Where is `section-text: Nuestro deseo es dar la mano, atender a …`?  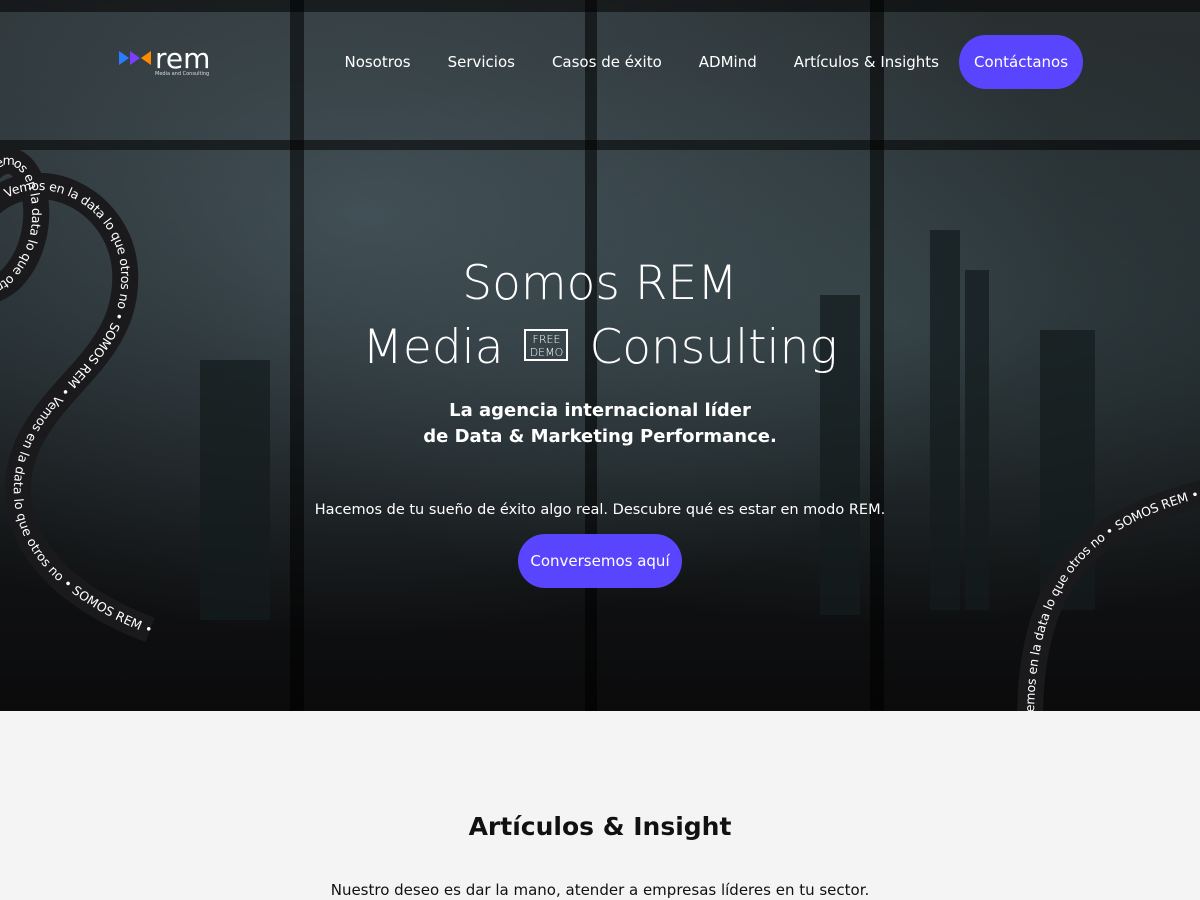
section-text: Nuestro deseo es dar la mano, atender a … is located at coordinates (600, 890).